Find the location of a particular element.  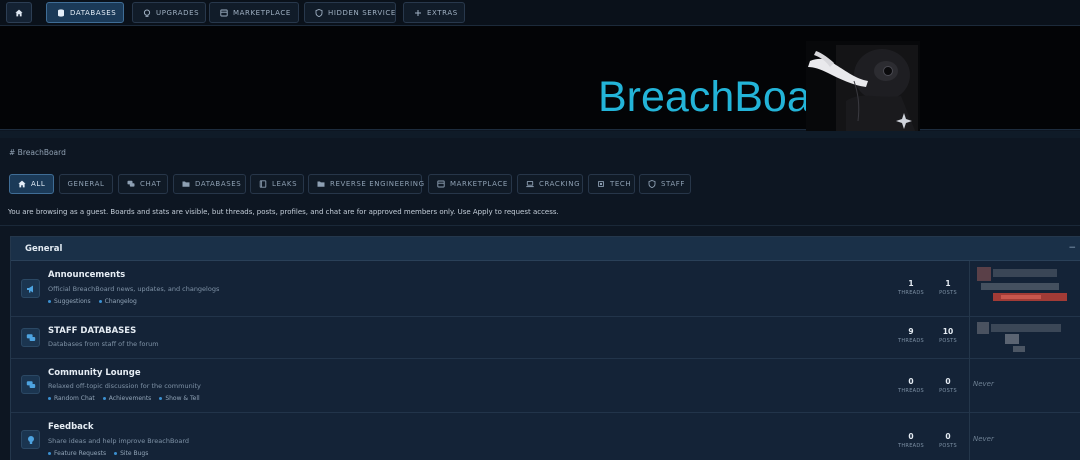

category-tech-button: TECH is located at coordinates (611, 184).